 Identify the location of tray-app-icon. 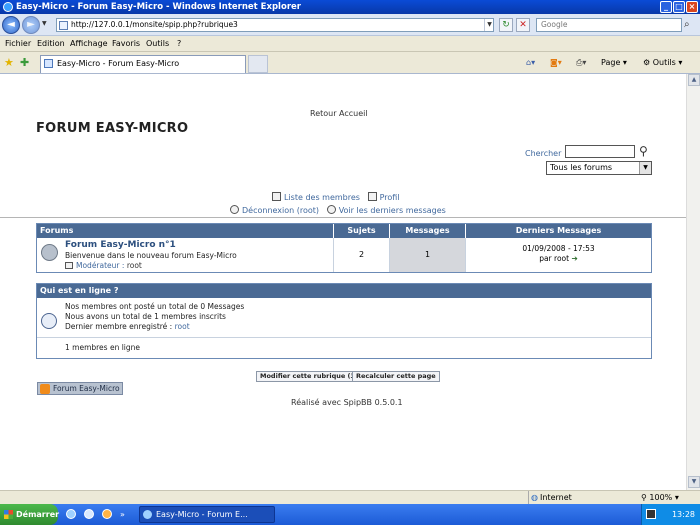
(651, 514).